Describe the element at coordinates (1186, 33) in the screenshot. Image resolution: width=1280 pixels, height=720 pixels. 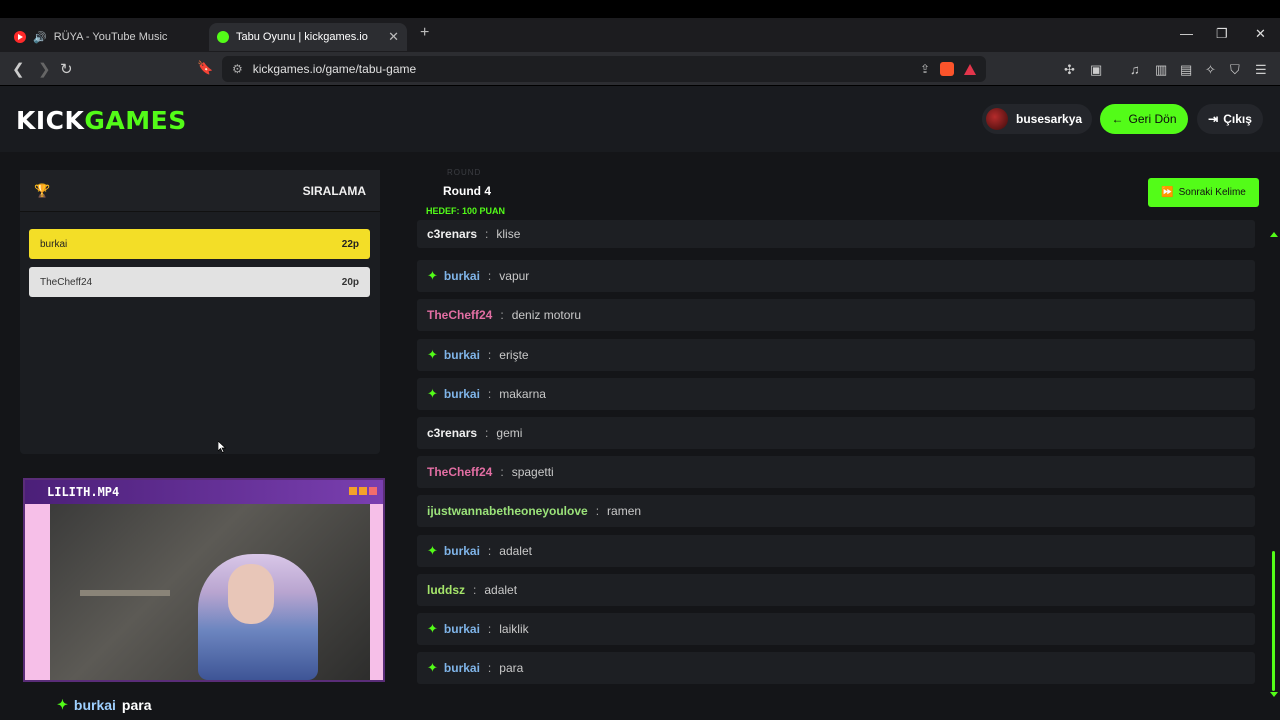
I see `minimize-icon: —` at that location.